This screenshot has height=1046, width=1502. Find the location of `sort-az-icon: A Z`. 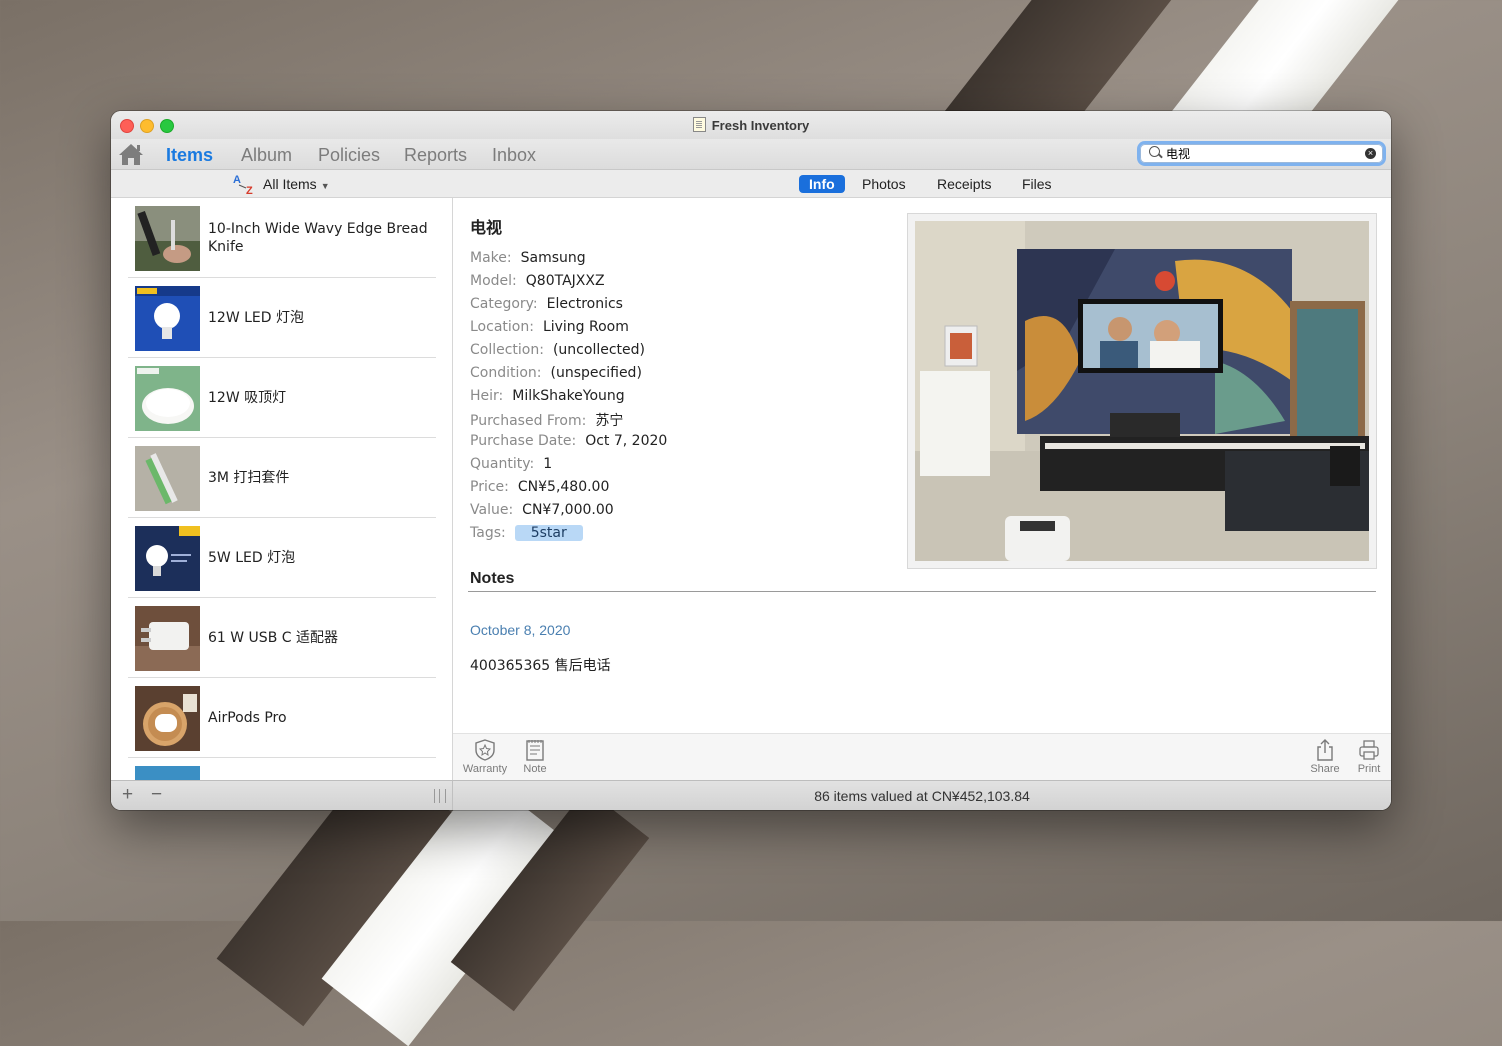

sort-az-icon: A Z is located at coordinates (245, 184).